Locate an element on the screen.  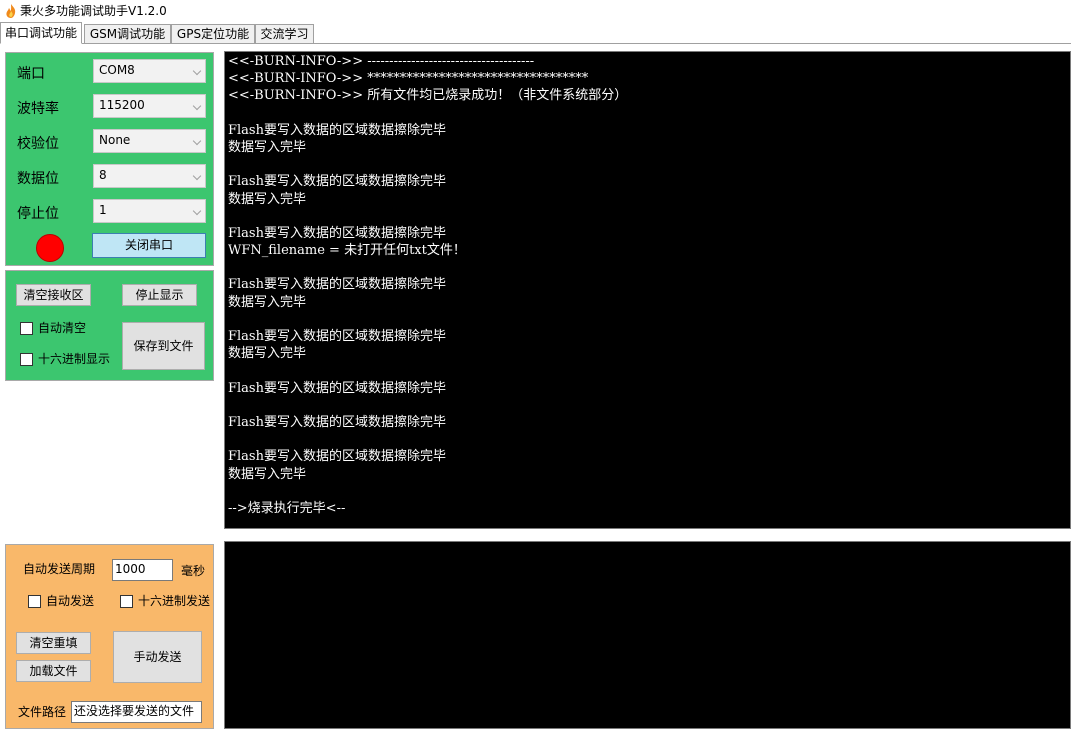
databits-select: 8 is located at coordinates (149, 176).